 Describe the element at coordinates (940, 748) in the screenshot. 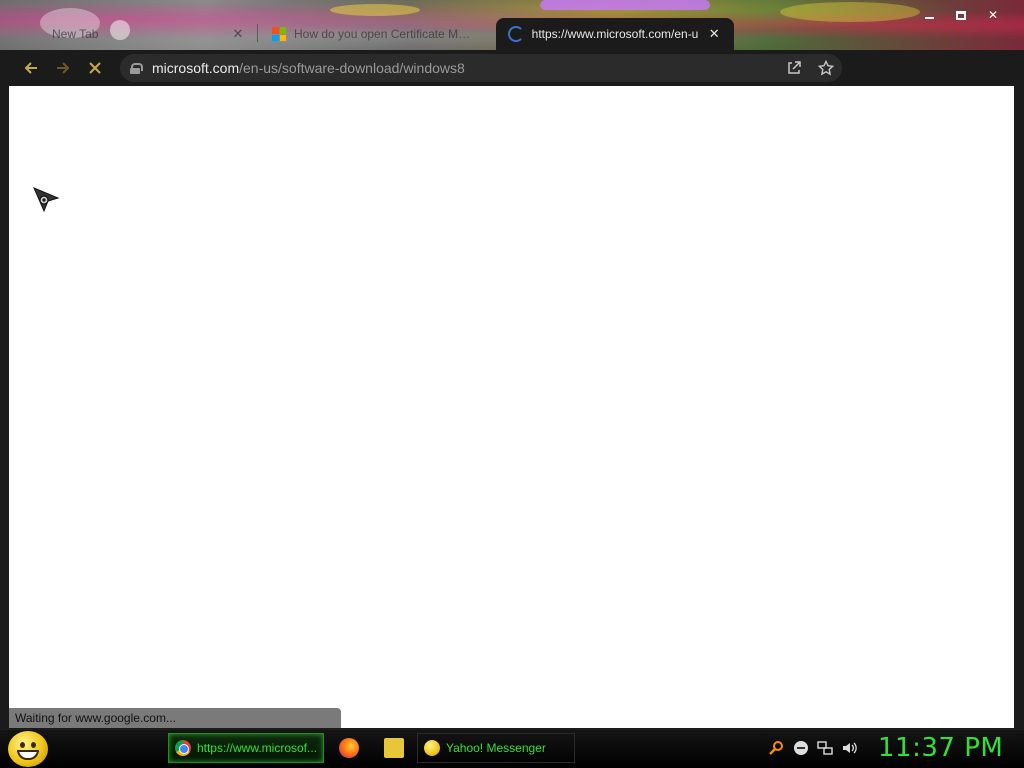

I see `system-clock: 11:37 PM` at that location.